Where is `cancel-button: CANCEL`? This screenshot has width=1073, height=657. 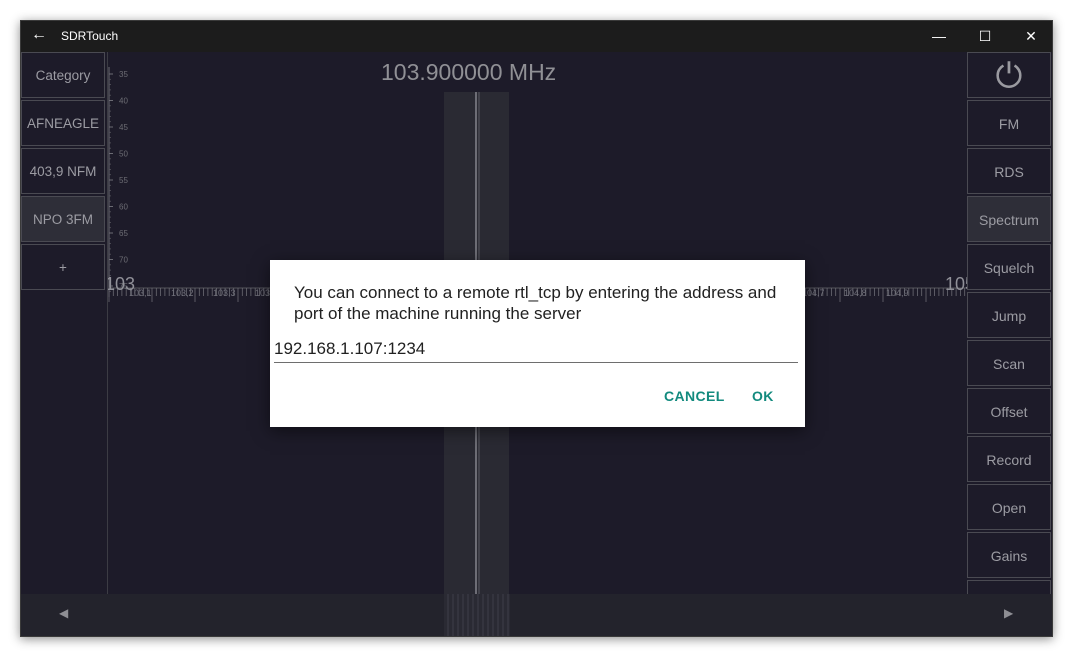
cancel-button: CANCEL is located at coordinates (694, 396).